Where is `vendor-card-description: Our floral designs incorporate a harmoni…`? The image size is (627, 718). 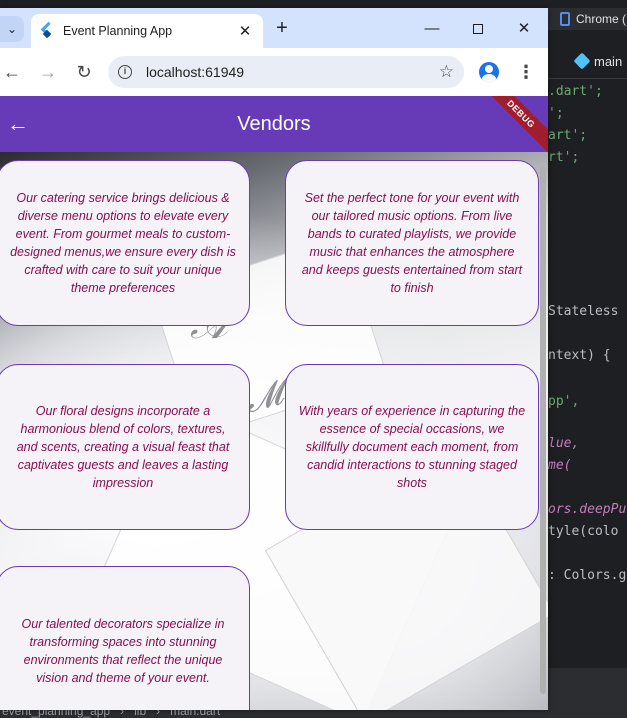 vendor-card-description: Our floral designs incorporate a harmoni… is located at coordinates (123, 447).